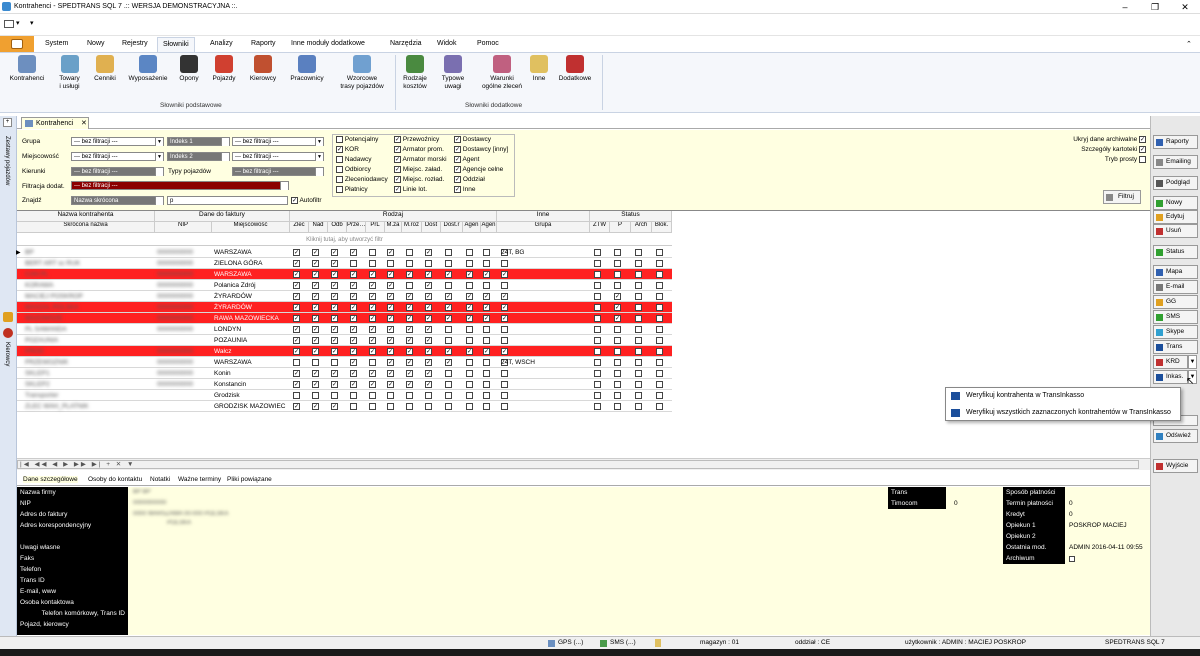  I want to click on grid-col-header-10: Dost, so click(431, 227).